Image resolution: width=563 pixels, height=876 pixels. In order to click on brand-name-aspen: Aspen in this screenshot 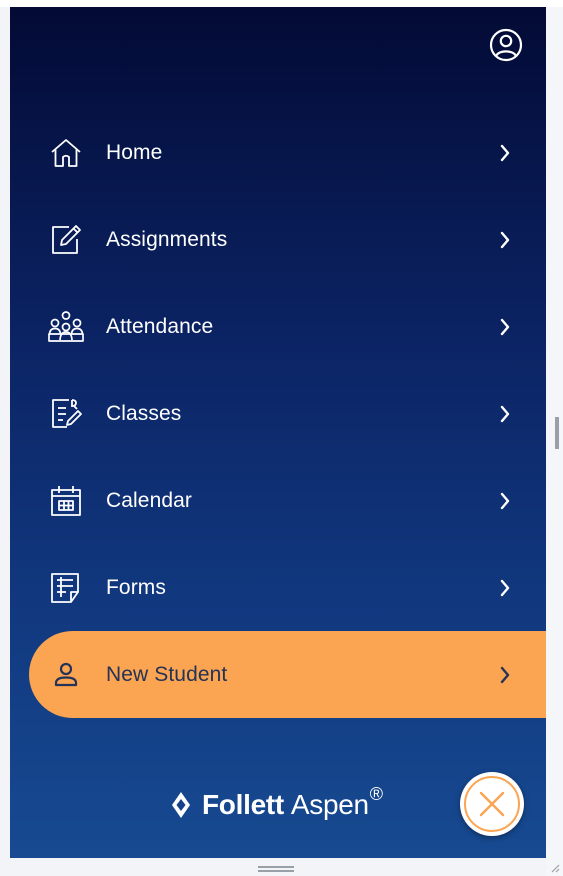, I will do `click(329, 804)`.